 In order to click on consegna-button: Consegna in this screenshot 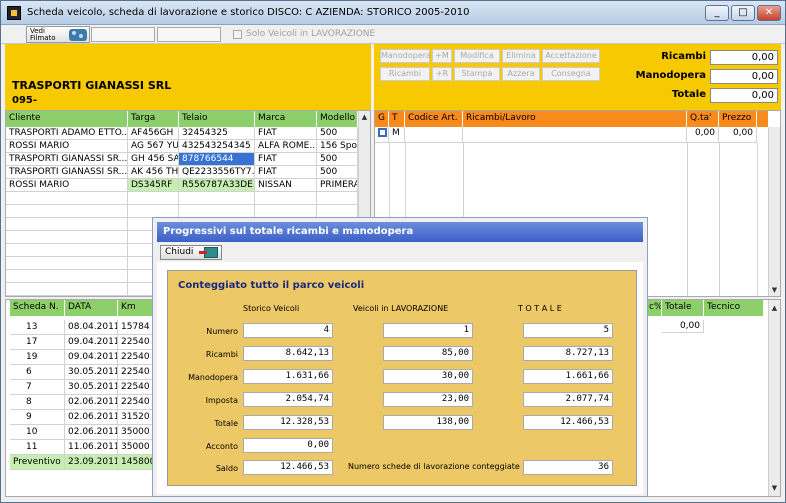, I will do `click(571, 74)`.